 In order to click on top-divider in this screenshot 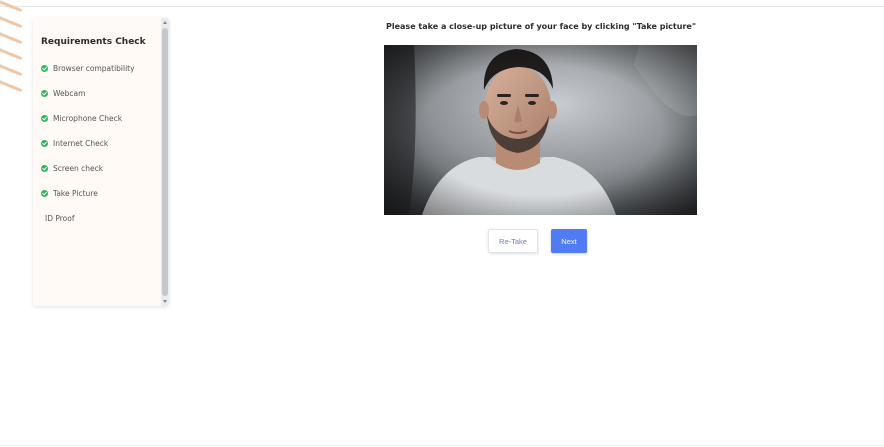, I will do `click(442, 6)`.